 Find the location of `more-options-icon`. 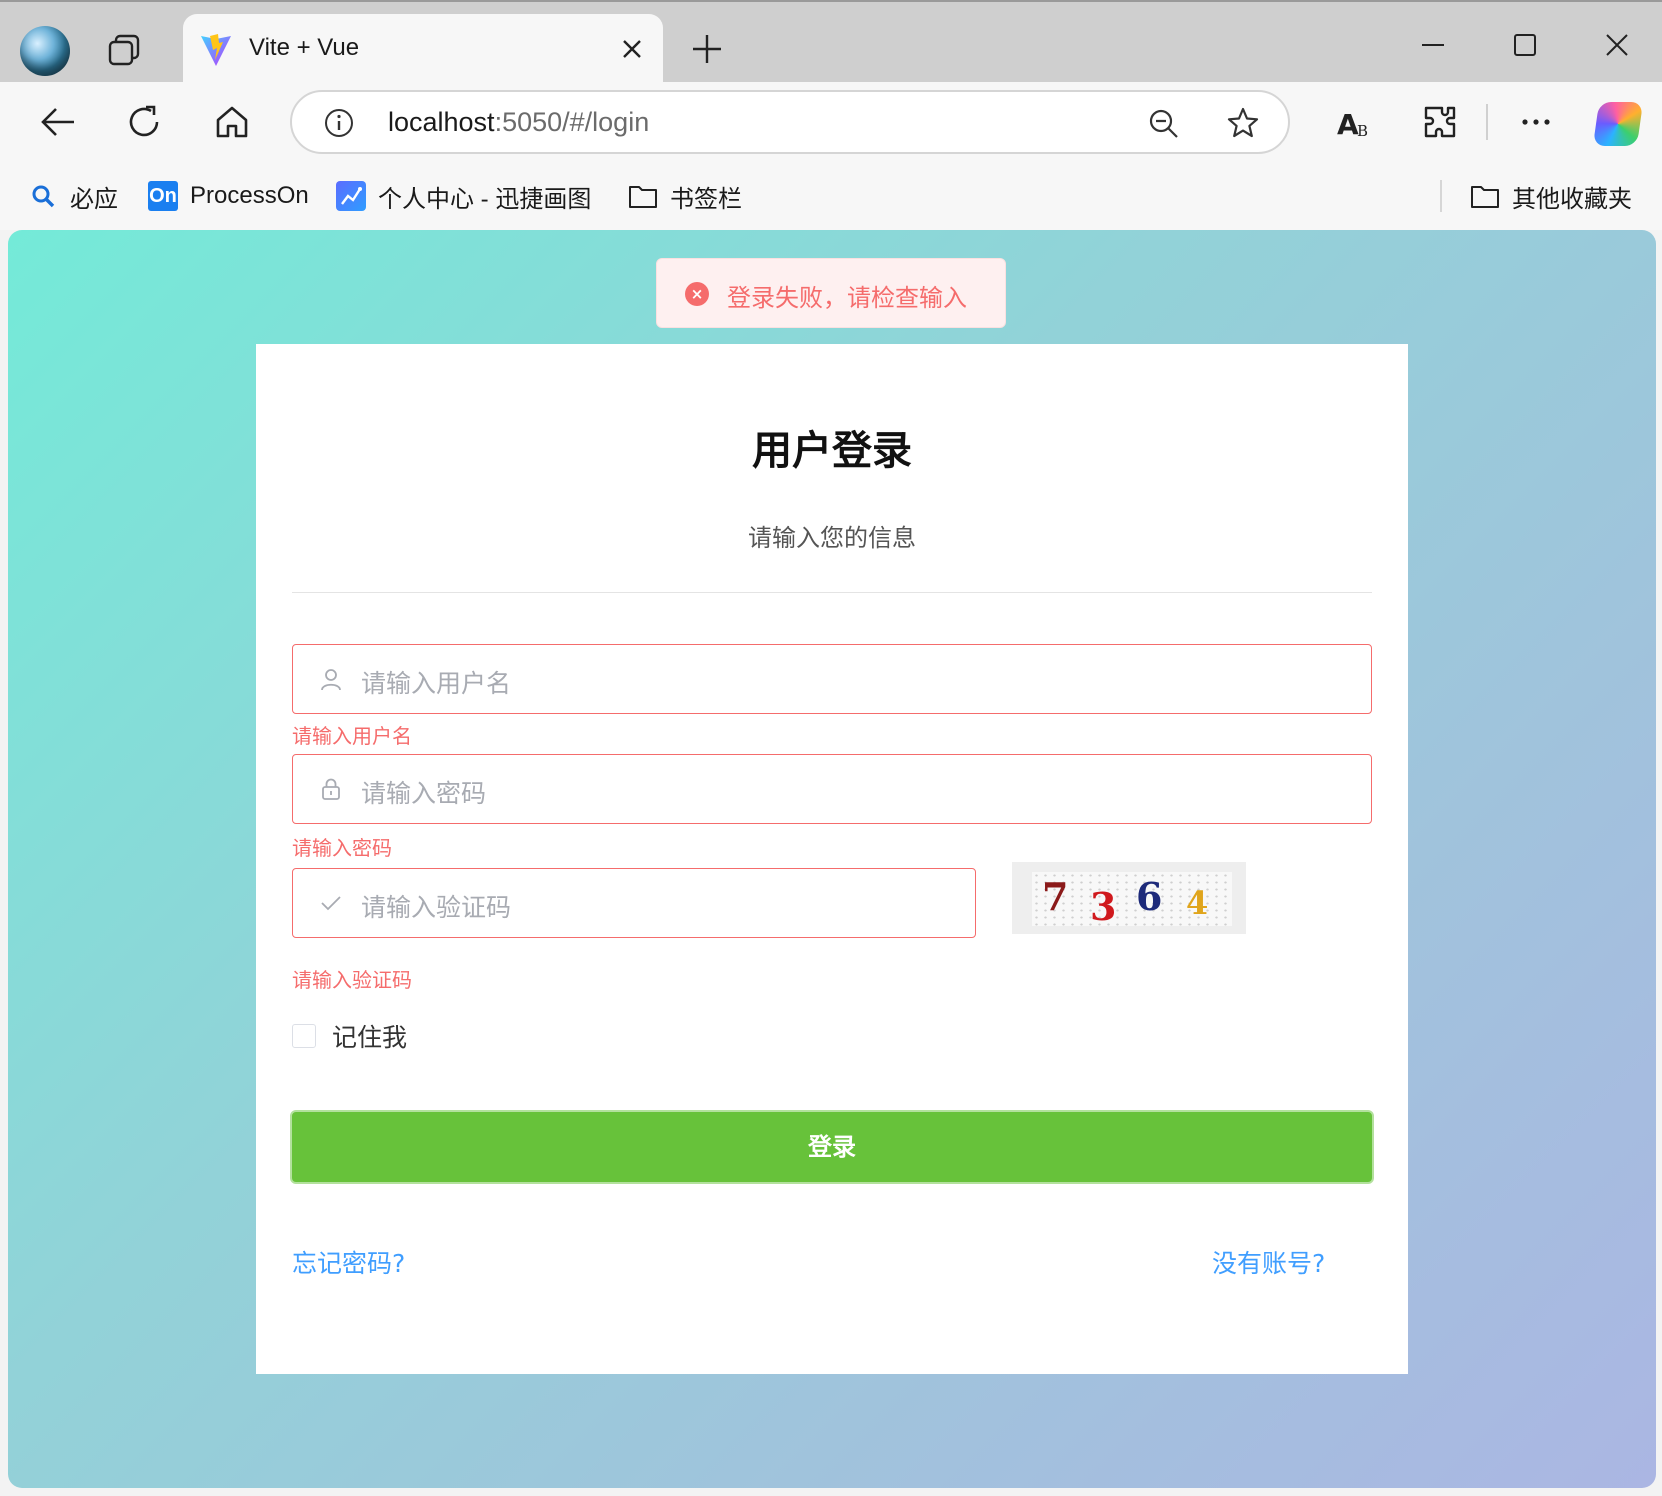

more-options-icon is located at coordinates (1536, 122).